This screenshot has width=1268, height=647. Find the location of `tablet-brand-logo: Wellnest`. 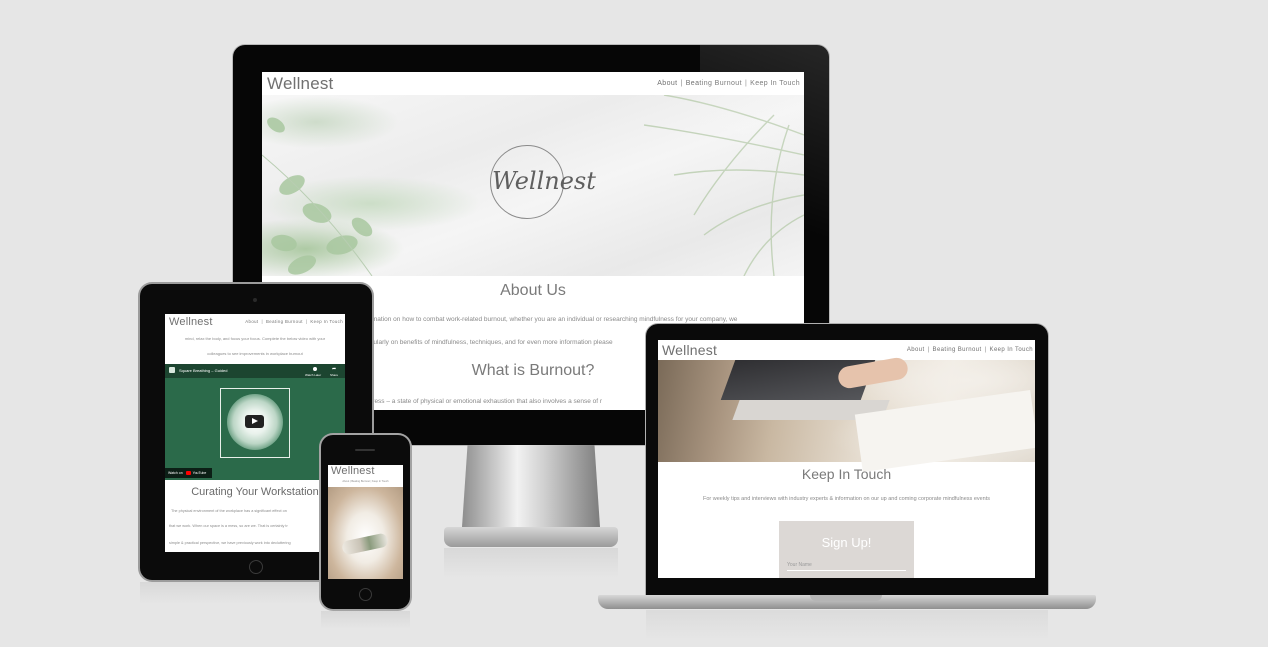

tablet-brand-logo: Wellnest is located at coordinates (191, 322).